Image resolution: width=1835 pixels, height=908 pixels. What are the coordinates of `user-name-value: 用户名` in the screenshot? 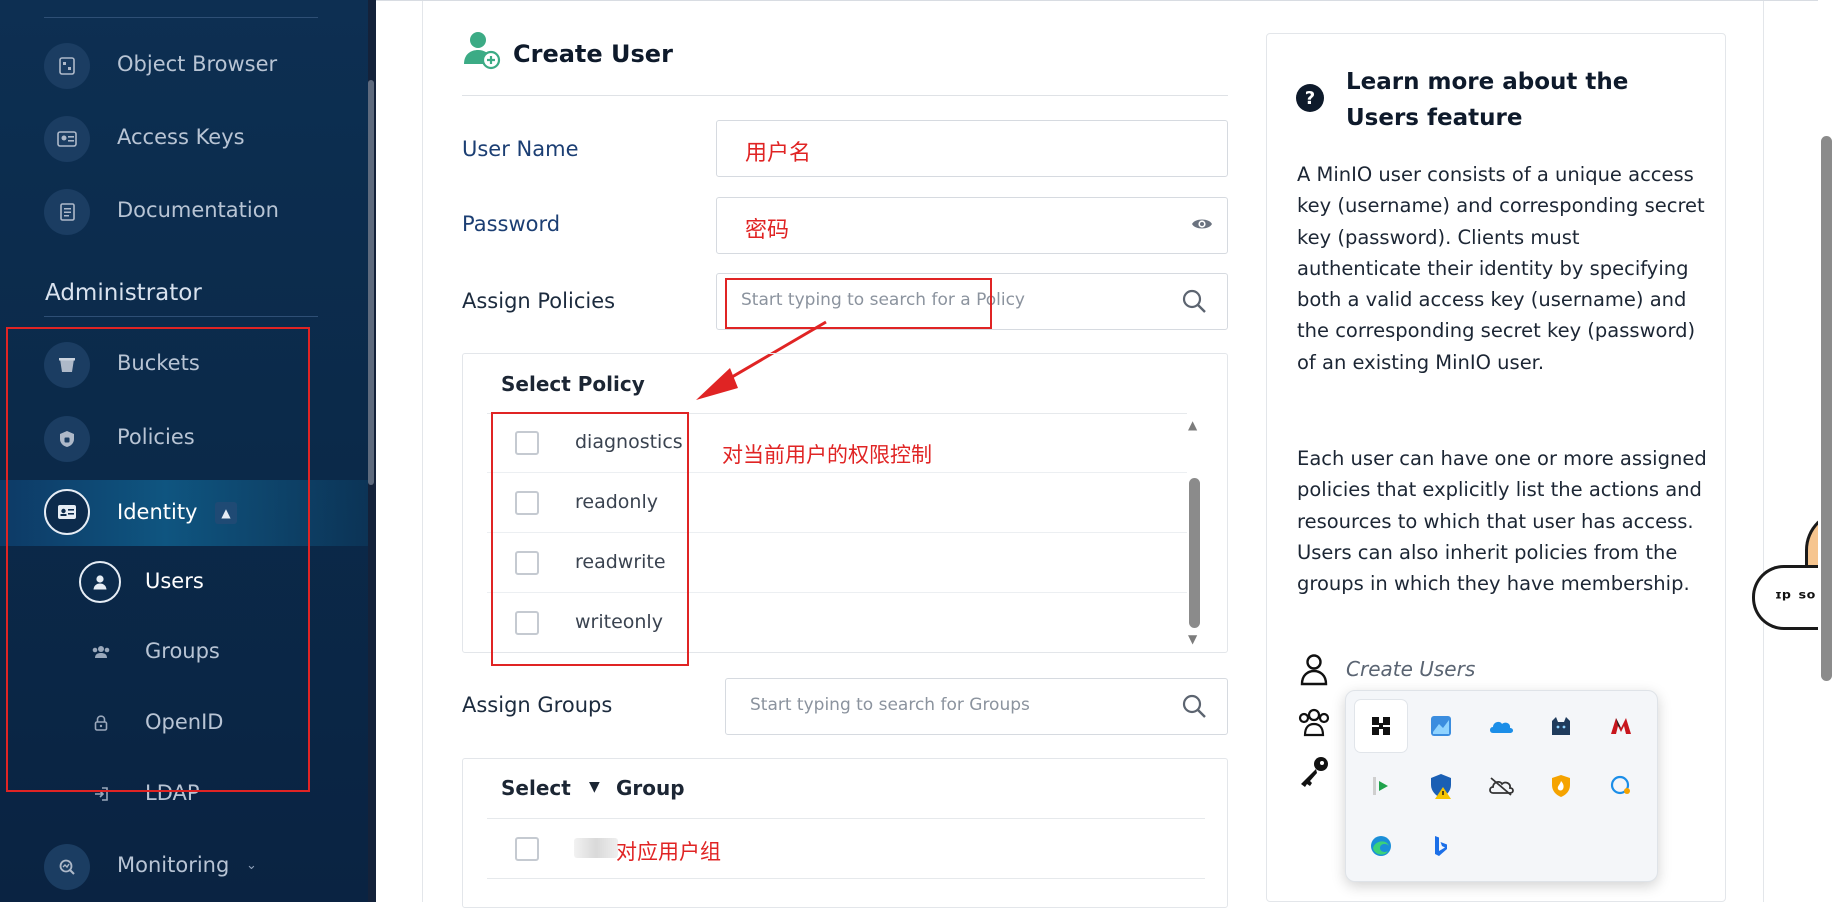 It's located at (778, 153).